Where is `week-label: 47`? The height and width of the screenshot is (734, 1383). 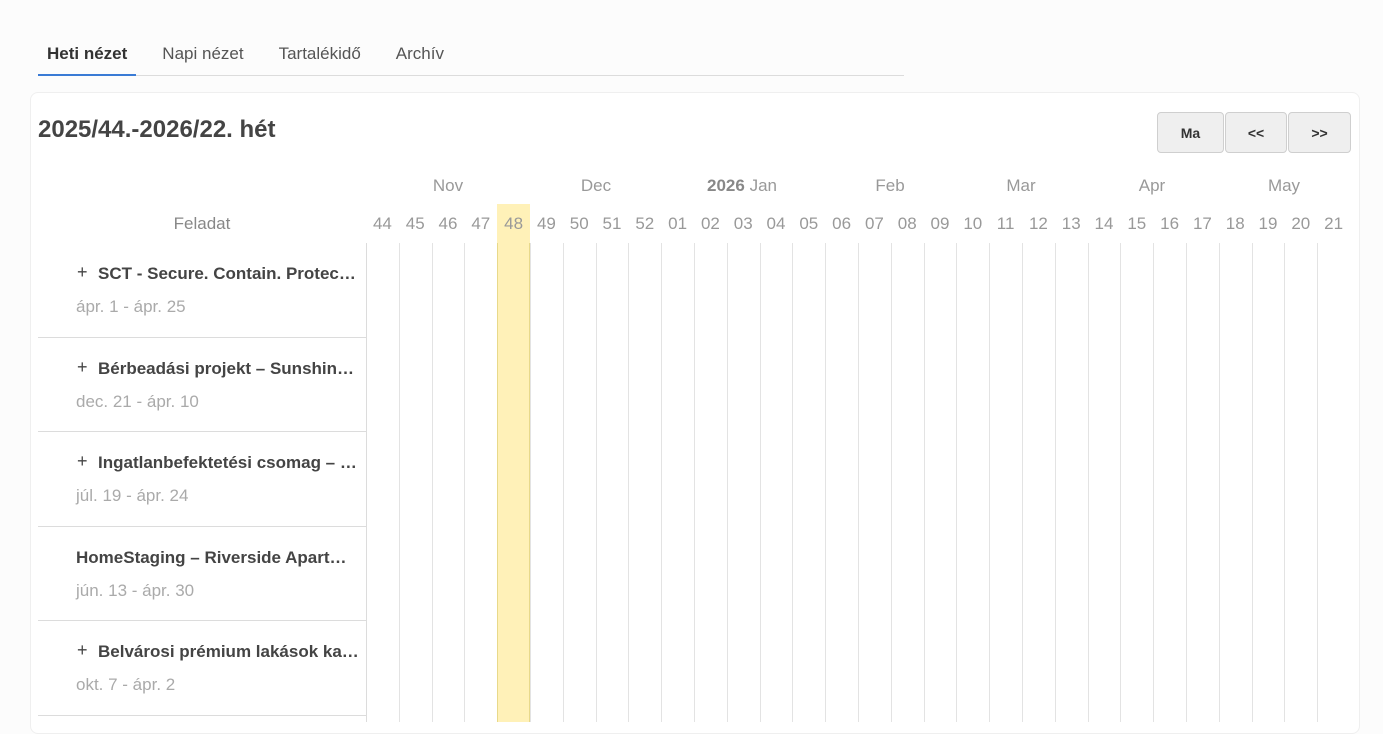
week-label: 47 is located at coordinates (481, 223).